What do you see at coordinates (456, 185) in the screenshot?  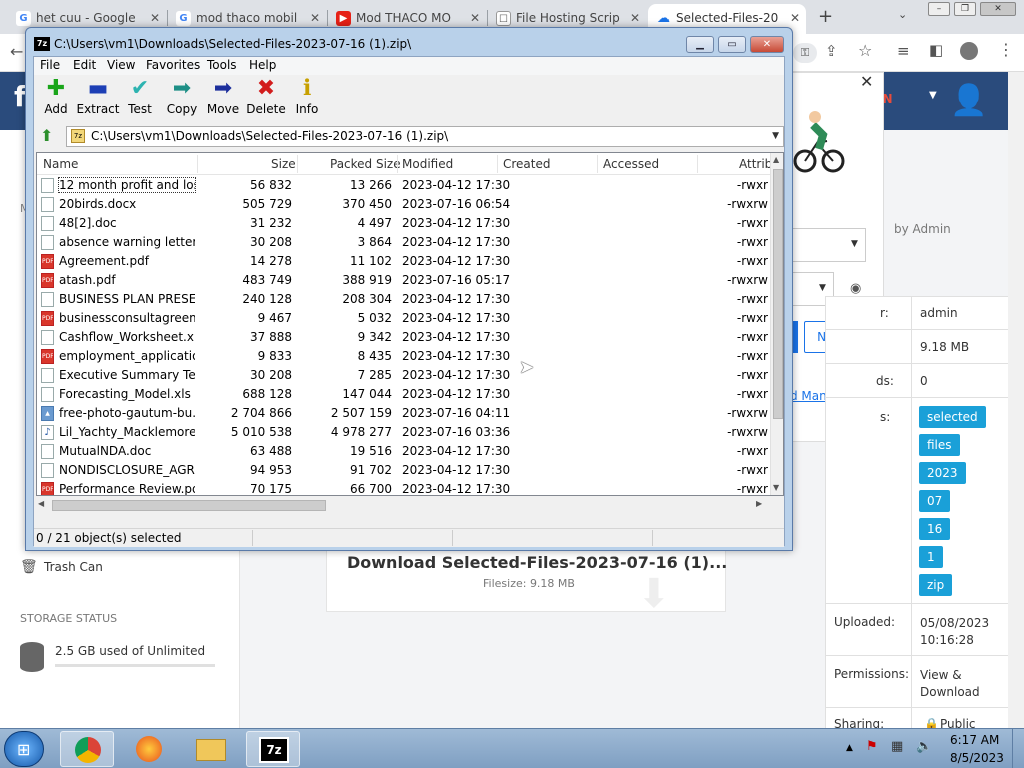 I see `file-modified: 2023-04-12 17:30` at bounding box center [456, 185].